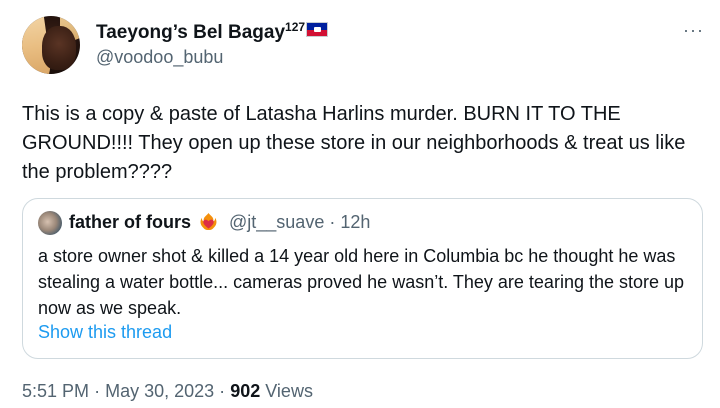  I want to click on profile-avatar, so click(51, 45).